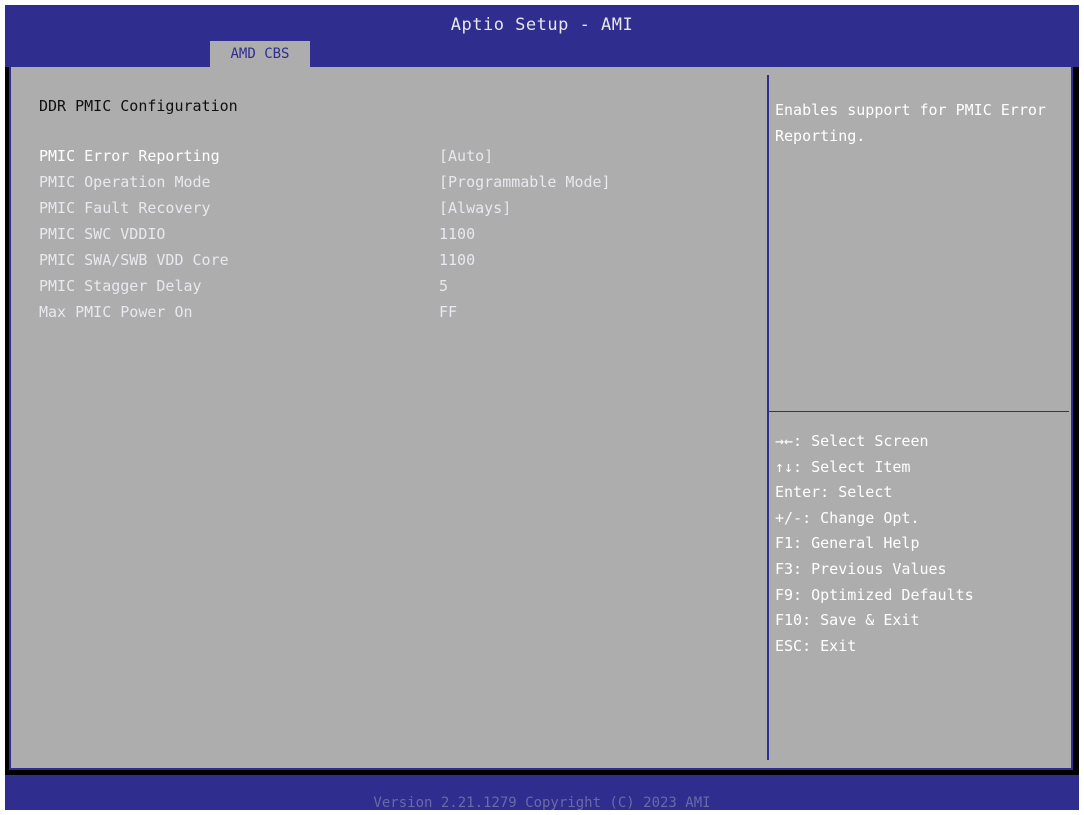 The width and height of the screenshot is (1084, 815). I want to click on setting-label: PMIC SWA/SWB VDD Core, so click(134, 260).